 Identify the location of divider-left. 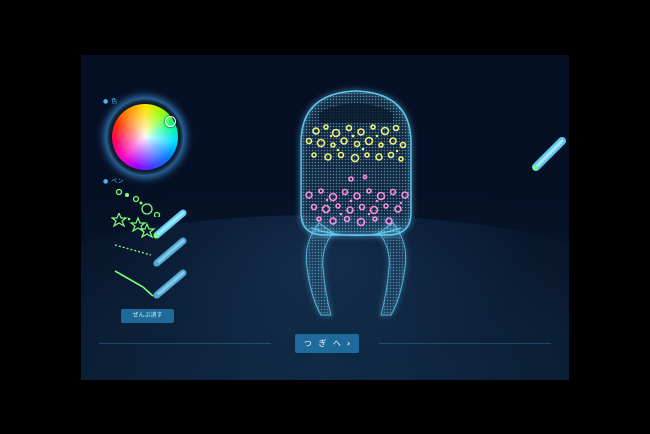
(185, 343).